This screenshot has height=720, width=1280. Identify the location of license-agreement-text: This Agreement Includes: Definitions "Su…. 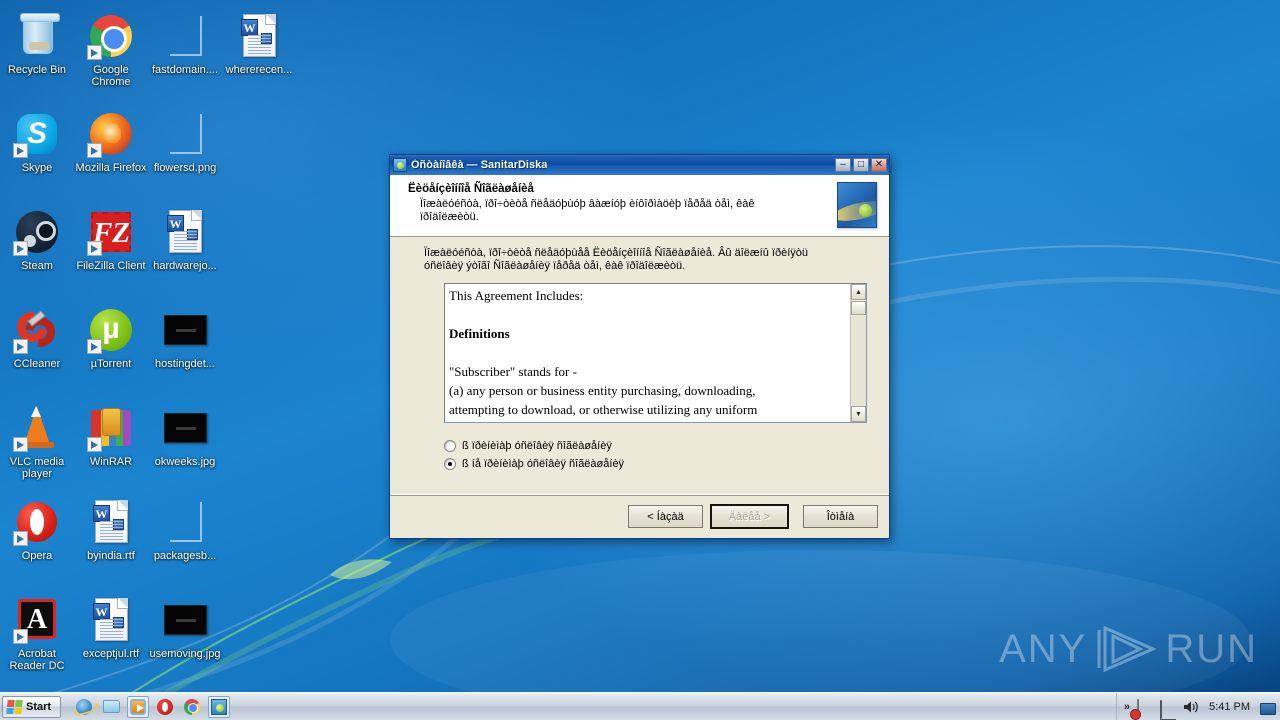
(647, 353).